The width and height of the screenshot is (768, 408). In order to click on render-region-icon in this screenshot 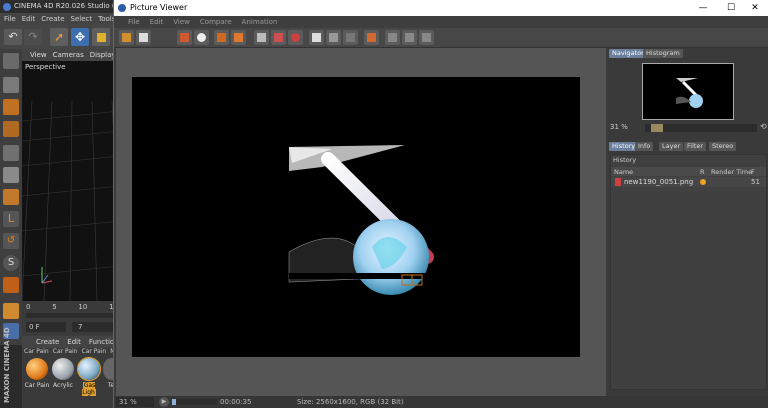, I will do `click(184, 37)`.